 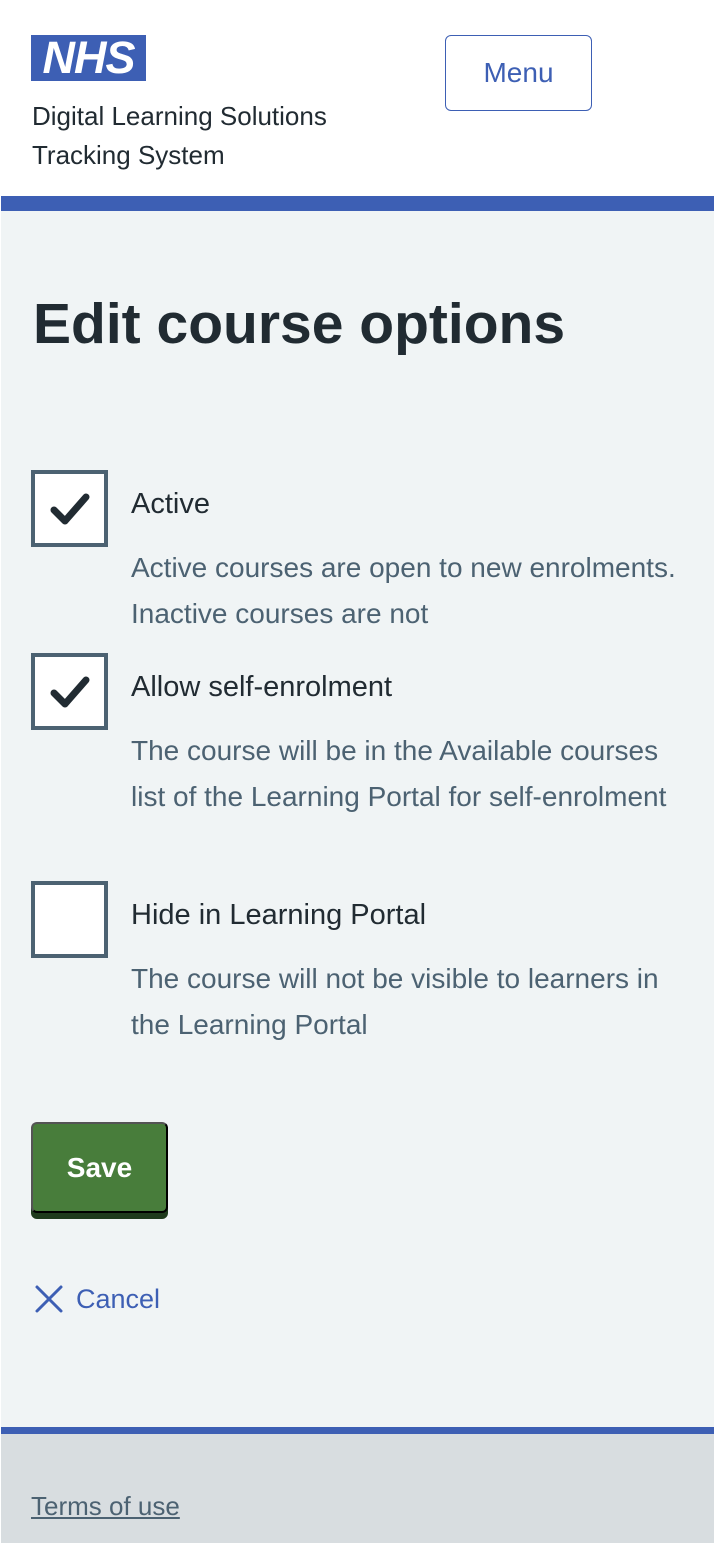 I want to click on hide-in-portal-label: Hide in Learning Portal, so click(x=278, y=915).